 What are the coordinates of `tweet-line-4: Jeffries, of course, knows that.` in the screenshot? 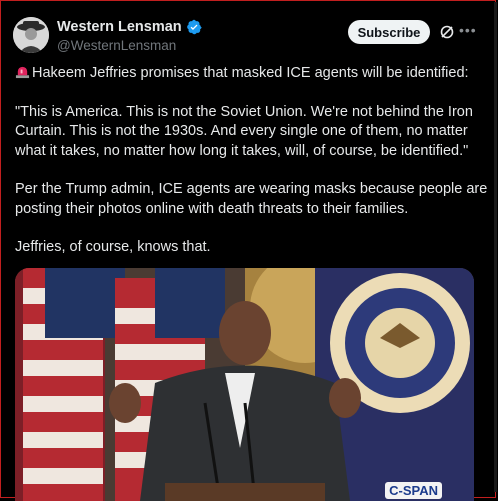 It's located at (113, 247).